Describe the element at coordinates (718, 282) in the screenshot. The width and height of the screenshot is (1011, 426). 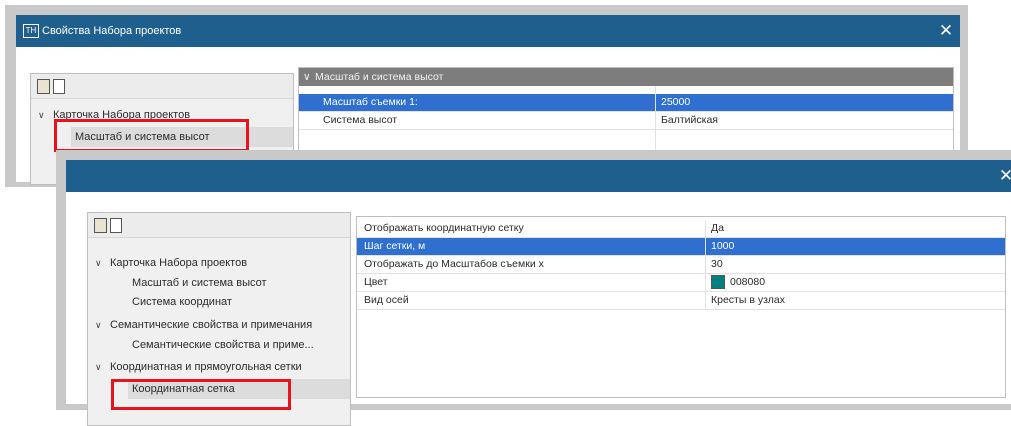
I see `color-swatch` at that location.